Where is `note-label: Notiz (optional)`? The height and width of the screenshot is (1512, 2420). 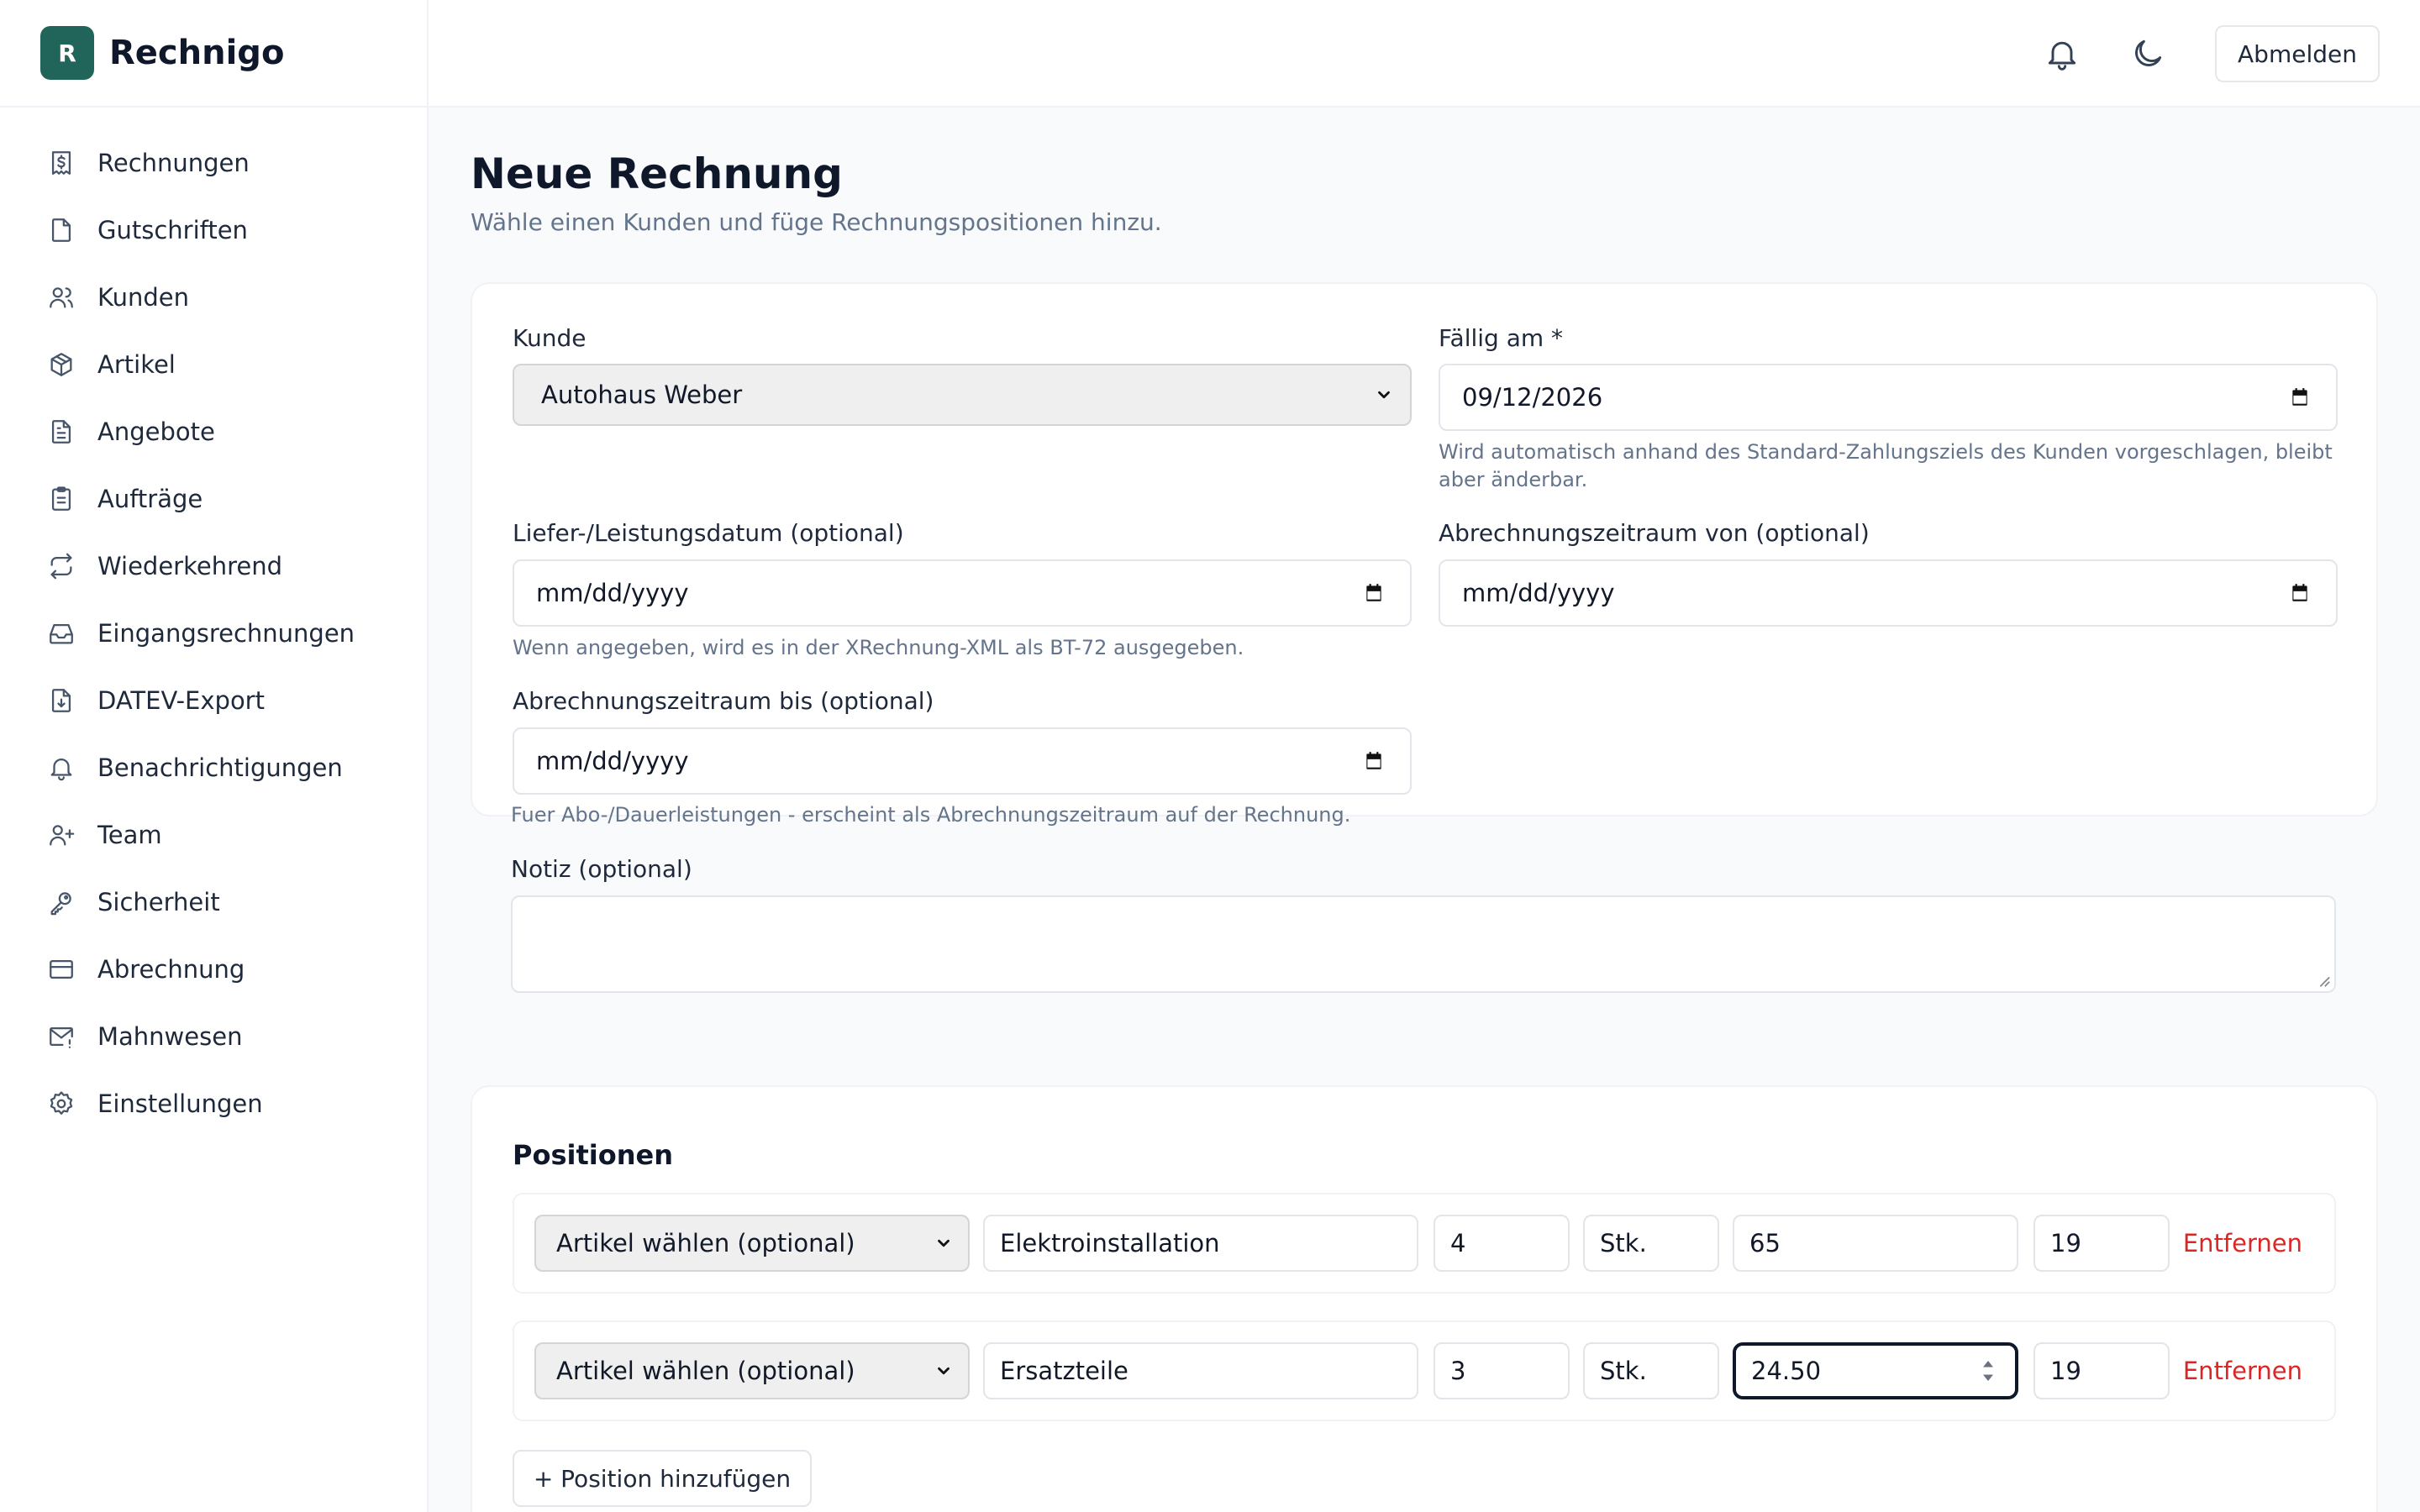 note-label: Notiz (optional) is located at coordinates (601, 869).